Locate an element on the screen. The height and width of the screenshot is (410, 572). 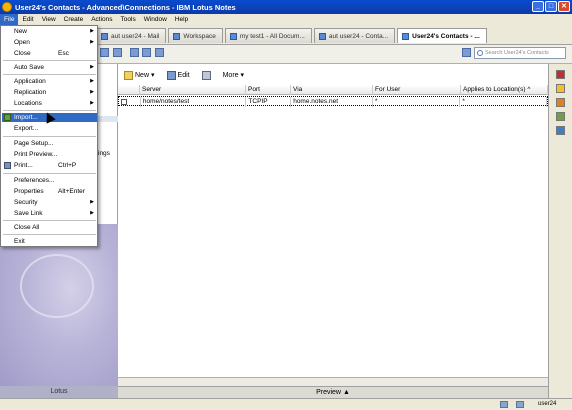
preview-toggle: Preview ▲ is located at coordinates (333, 392).